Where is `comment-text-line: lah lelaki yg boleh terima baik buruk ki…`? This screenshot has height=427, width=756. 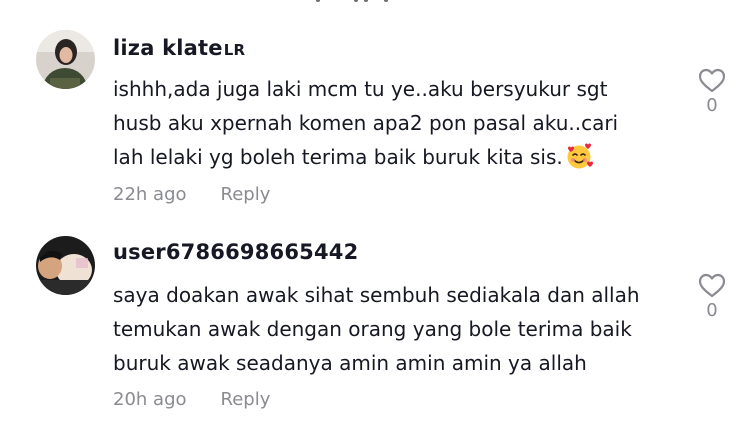 comment-text-line: lah lelaki yg boleh terima baik buruk ki… is located at coordinates (393, 157).